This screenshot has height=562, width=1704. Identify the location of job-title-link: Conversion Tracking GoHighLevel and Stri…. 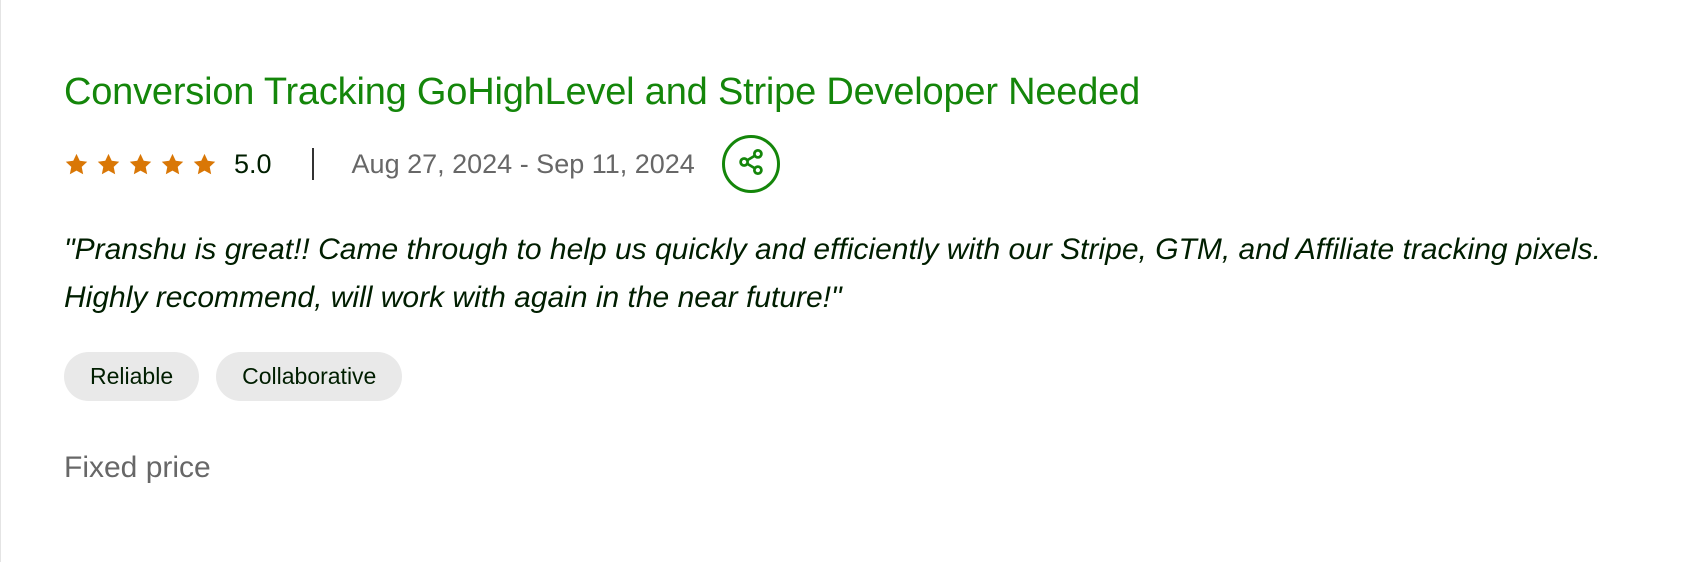
(864, 92).